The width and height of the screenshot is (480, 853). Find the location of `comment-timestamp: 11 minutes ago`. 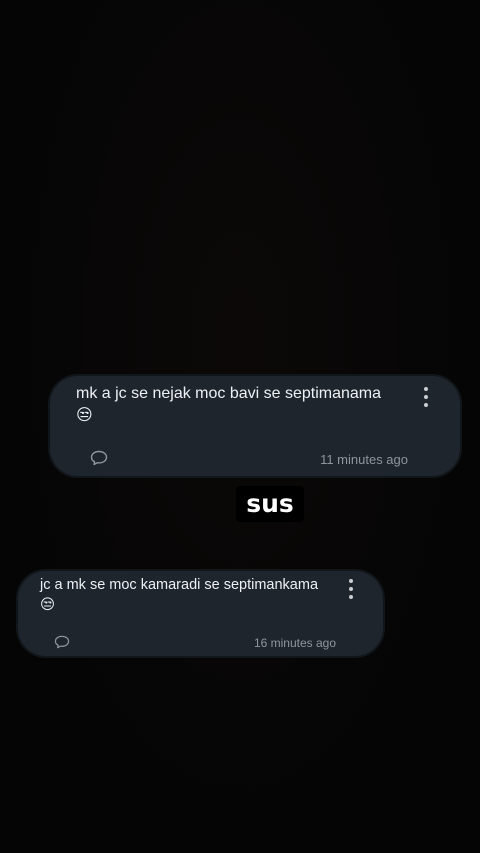

comment-timestamp: 11 minutes ago is located at coordinates (364, 459).